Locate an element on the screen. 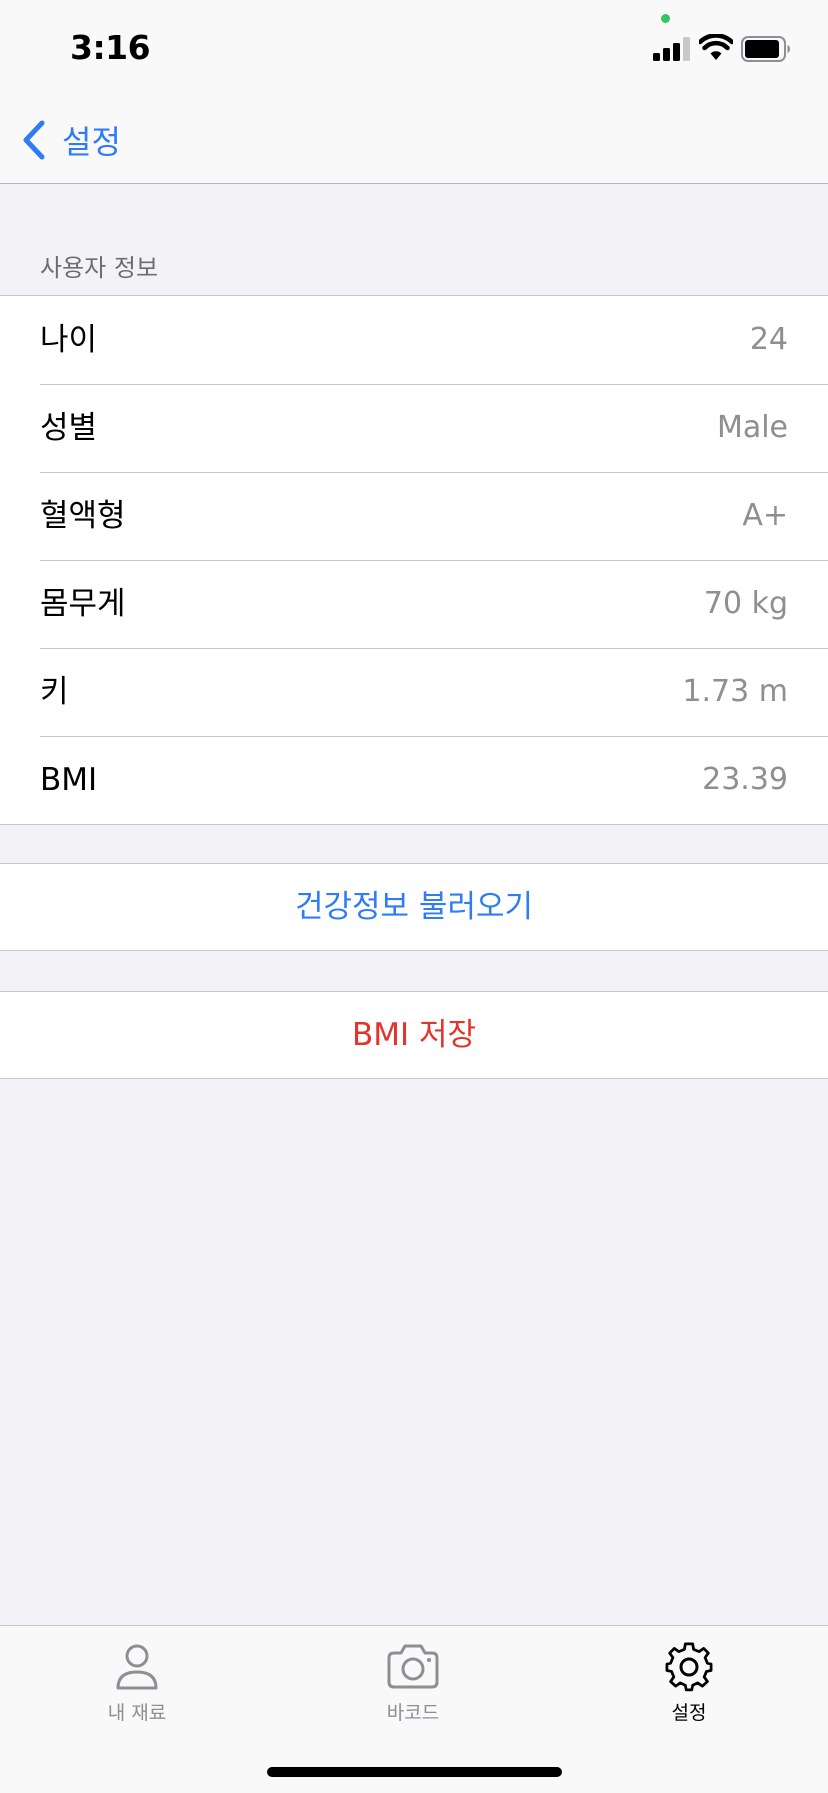 This screenshot has width=828, height=1793. row-value: 70 kg is located at coordinates (745, 603).